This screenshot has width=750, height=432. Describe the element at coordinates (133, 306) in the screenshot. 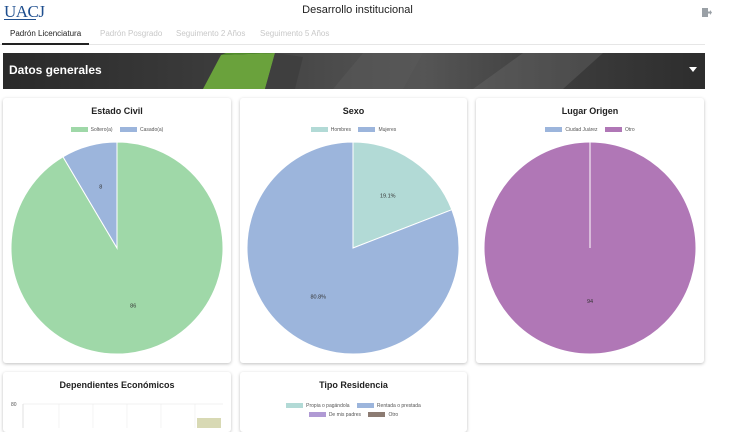

I see `pie-data-label: 86` at that location.